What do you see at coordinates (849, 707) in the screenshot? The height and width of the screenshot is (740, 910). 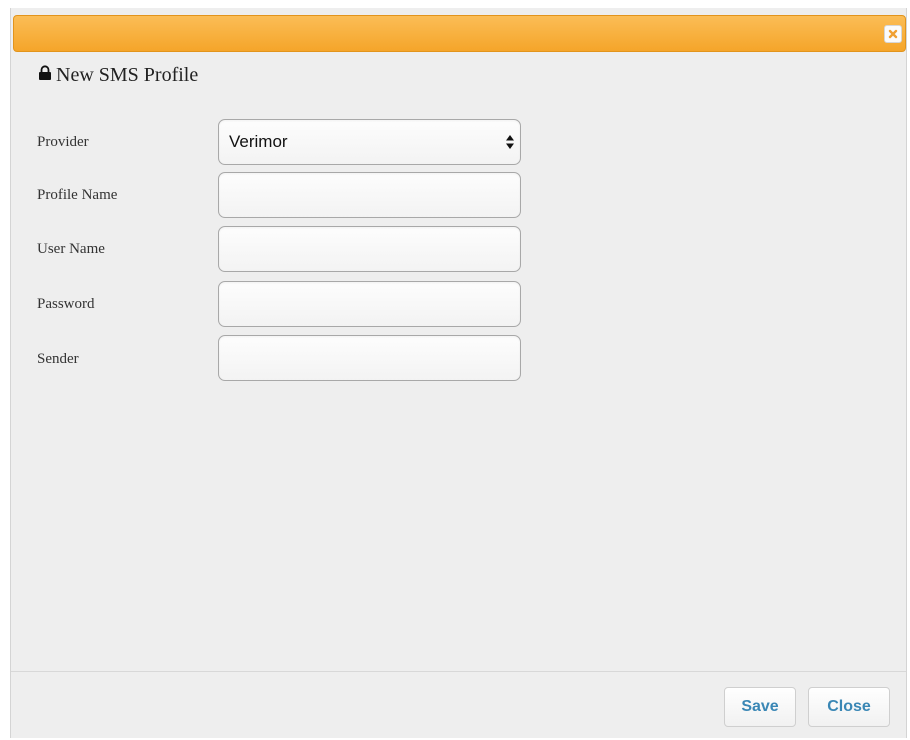 I see `close-button: Close` at bounding box center [849, 707].